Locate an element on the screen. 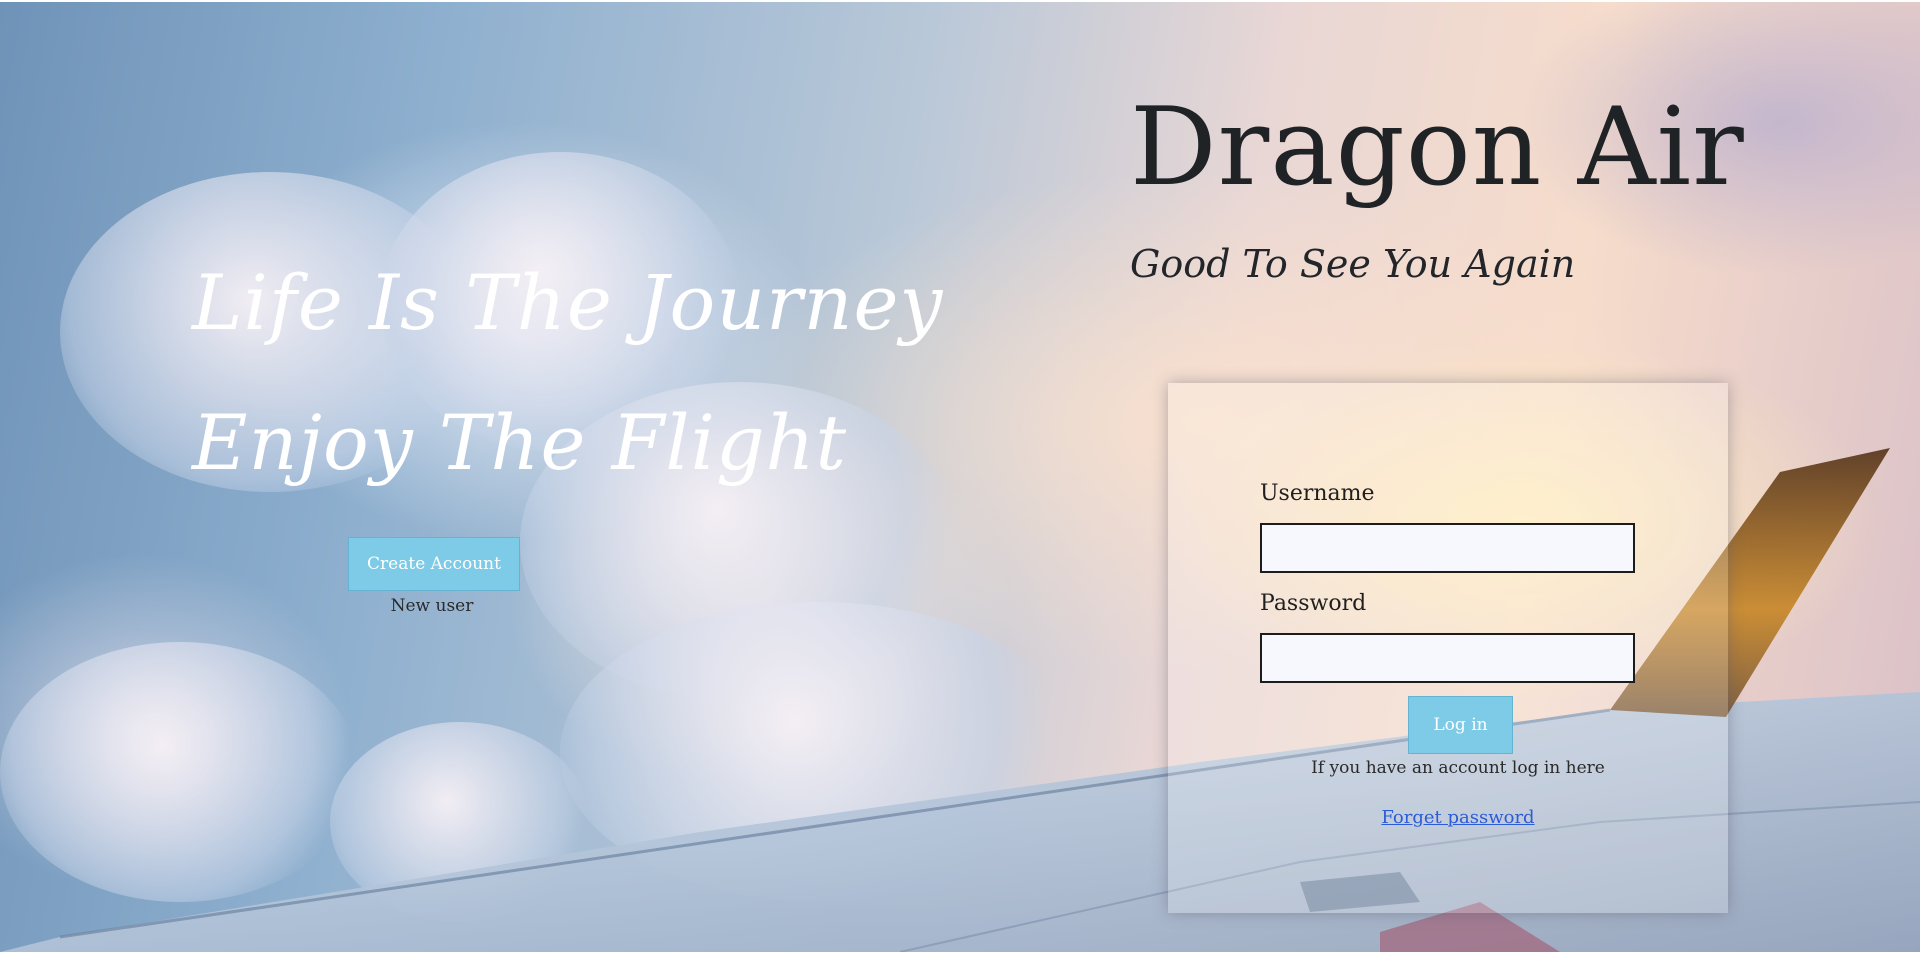  login-hint-text: If you have an account log in here is located at coordinates (1458, 768).